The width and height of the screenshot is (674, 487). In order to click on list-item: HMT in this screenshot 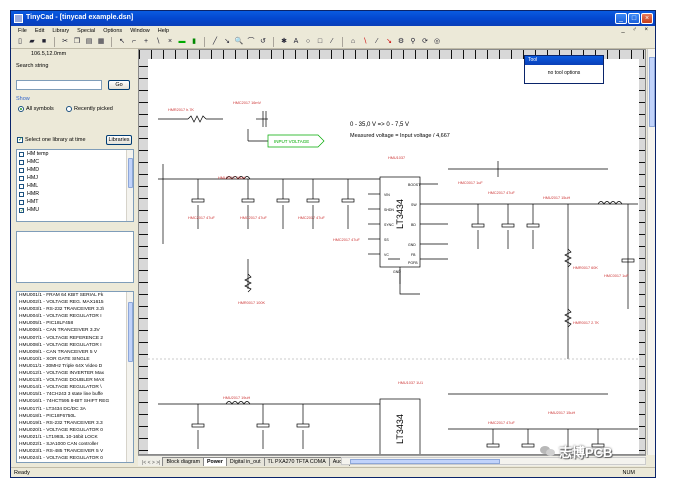, I will do `click(75, 202)`.